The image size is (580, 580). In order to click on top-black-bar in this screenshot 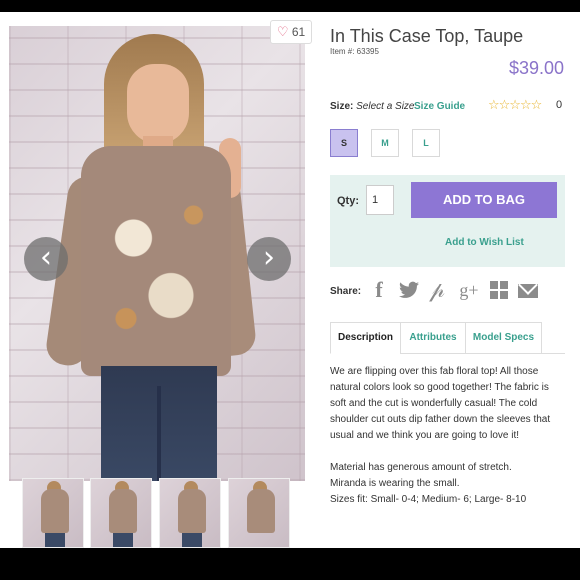, I will do `click(290, 6)`.